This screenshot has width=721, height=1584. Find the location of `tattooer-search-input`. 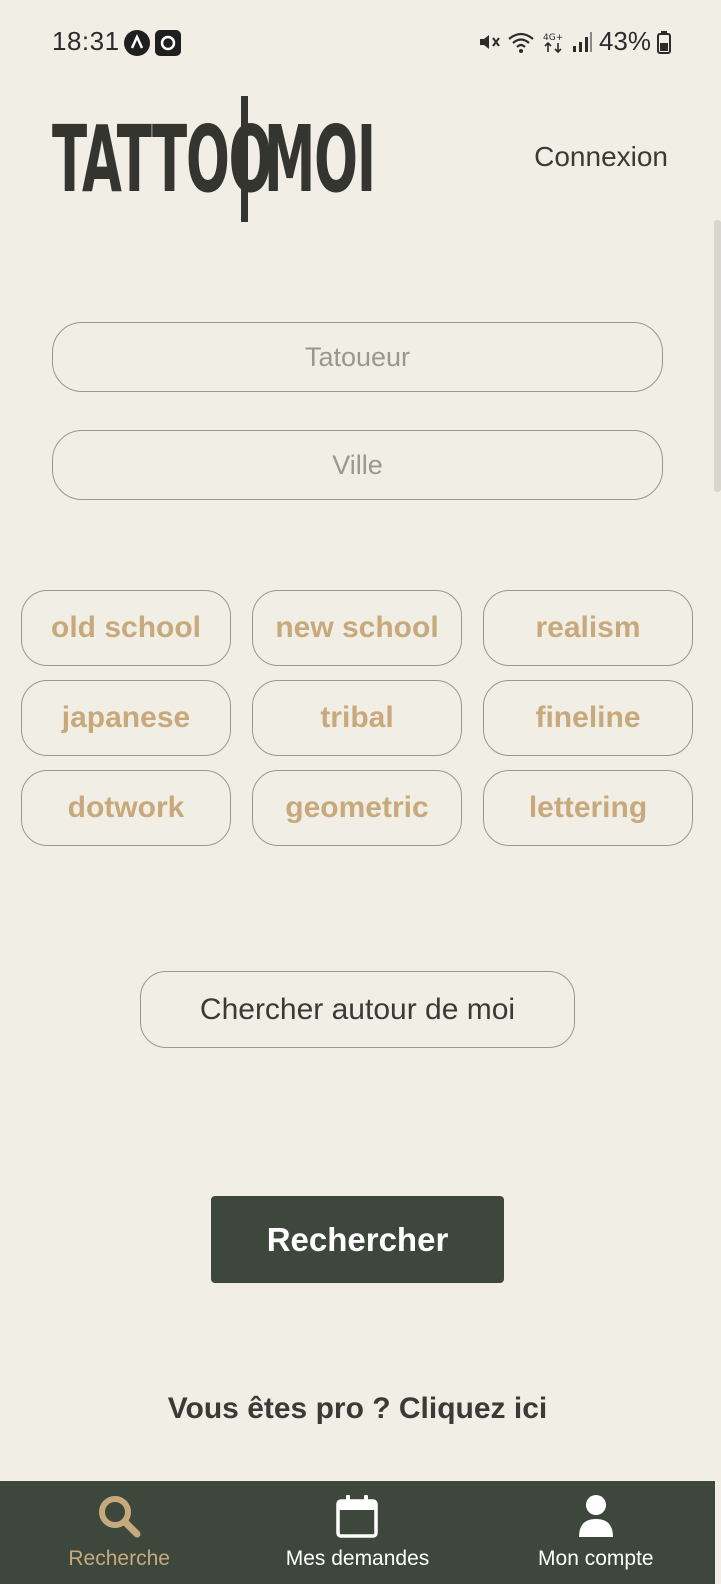

tattooer-search-input is located at coordinates (357, 357).